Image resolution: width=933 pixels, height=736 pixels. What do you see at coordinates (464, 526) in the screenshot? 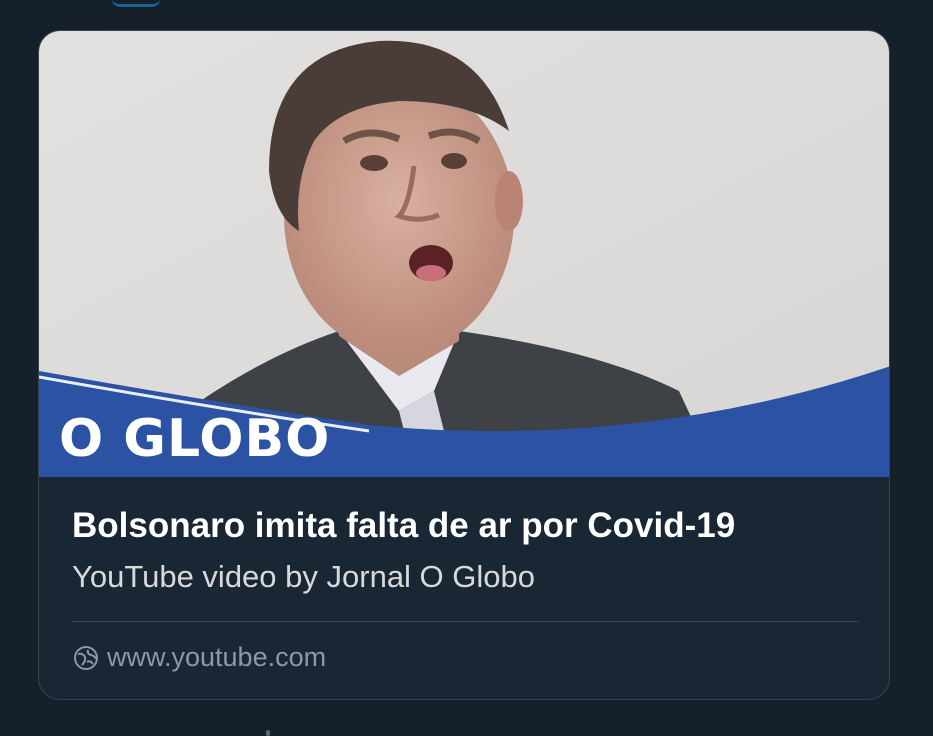
I see `card-title: Bolsonaro imita falta de ar por Covid-19` at bounding box center [464, 526].